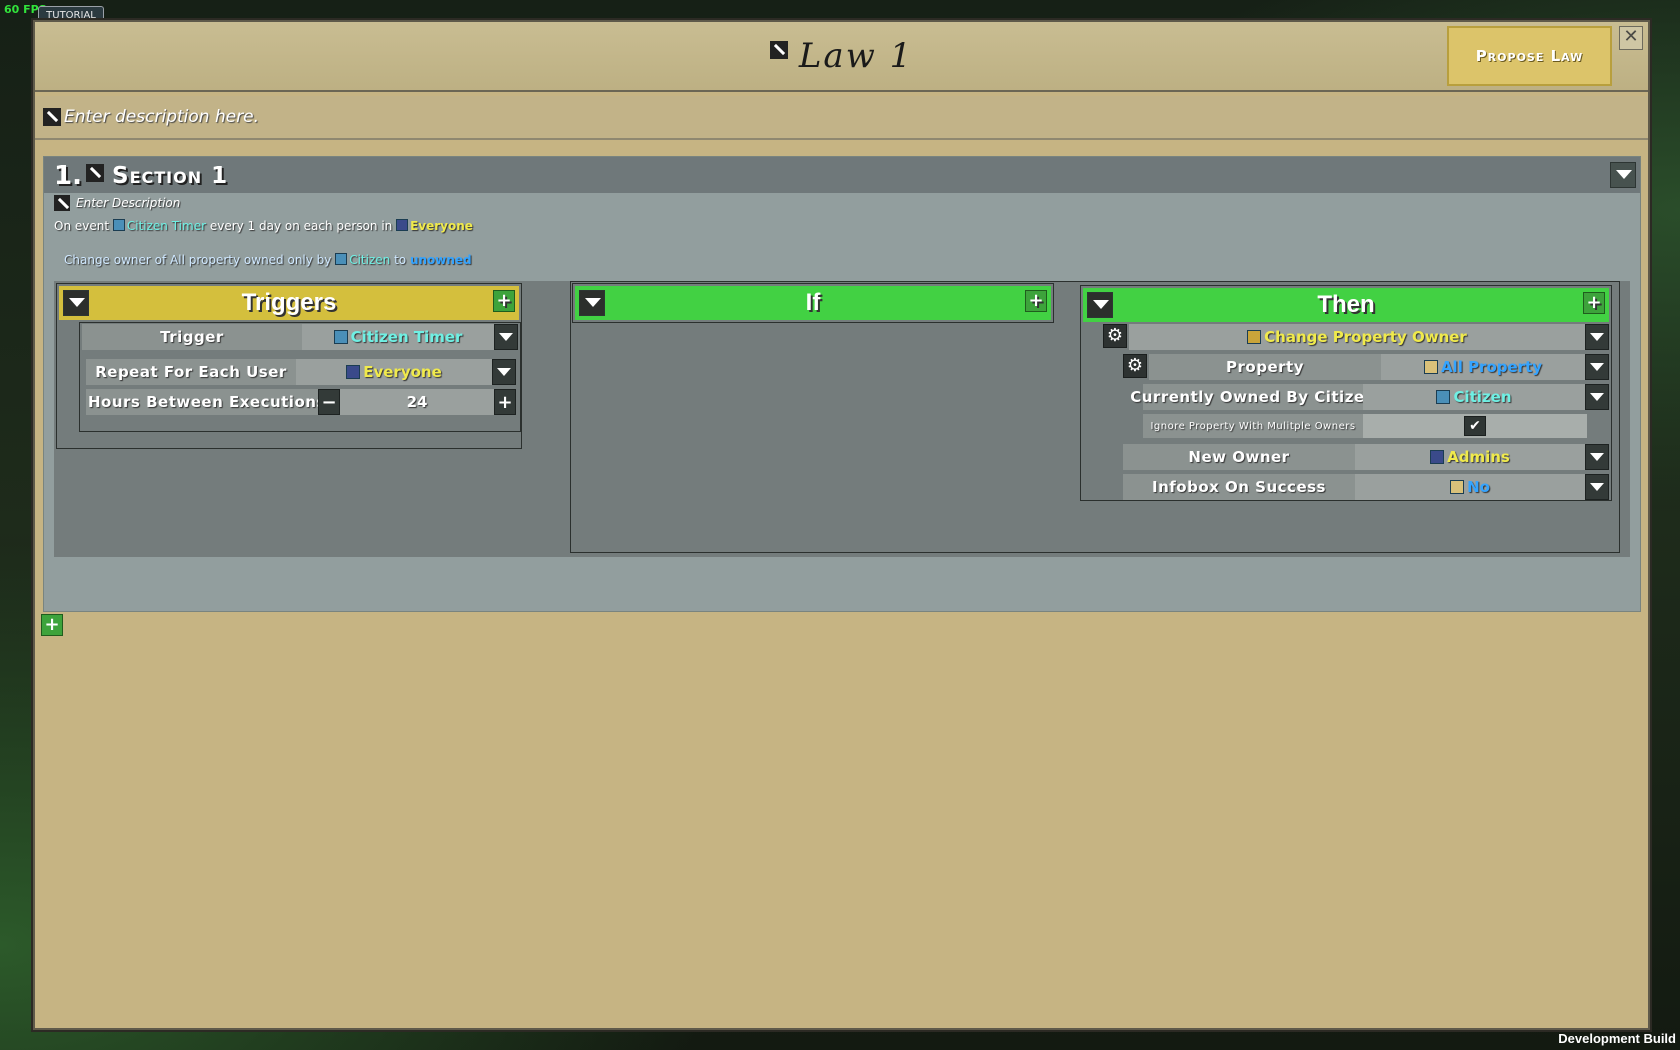  I want to click on ignore-multiple-owners-checkbox: ✔, so click(1475, 426).